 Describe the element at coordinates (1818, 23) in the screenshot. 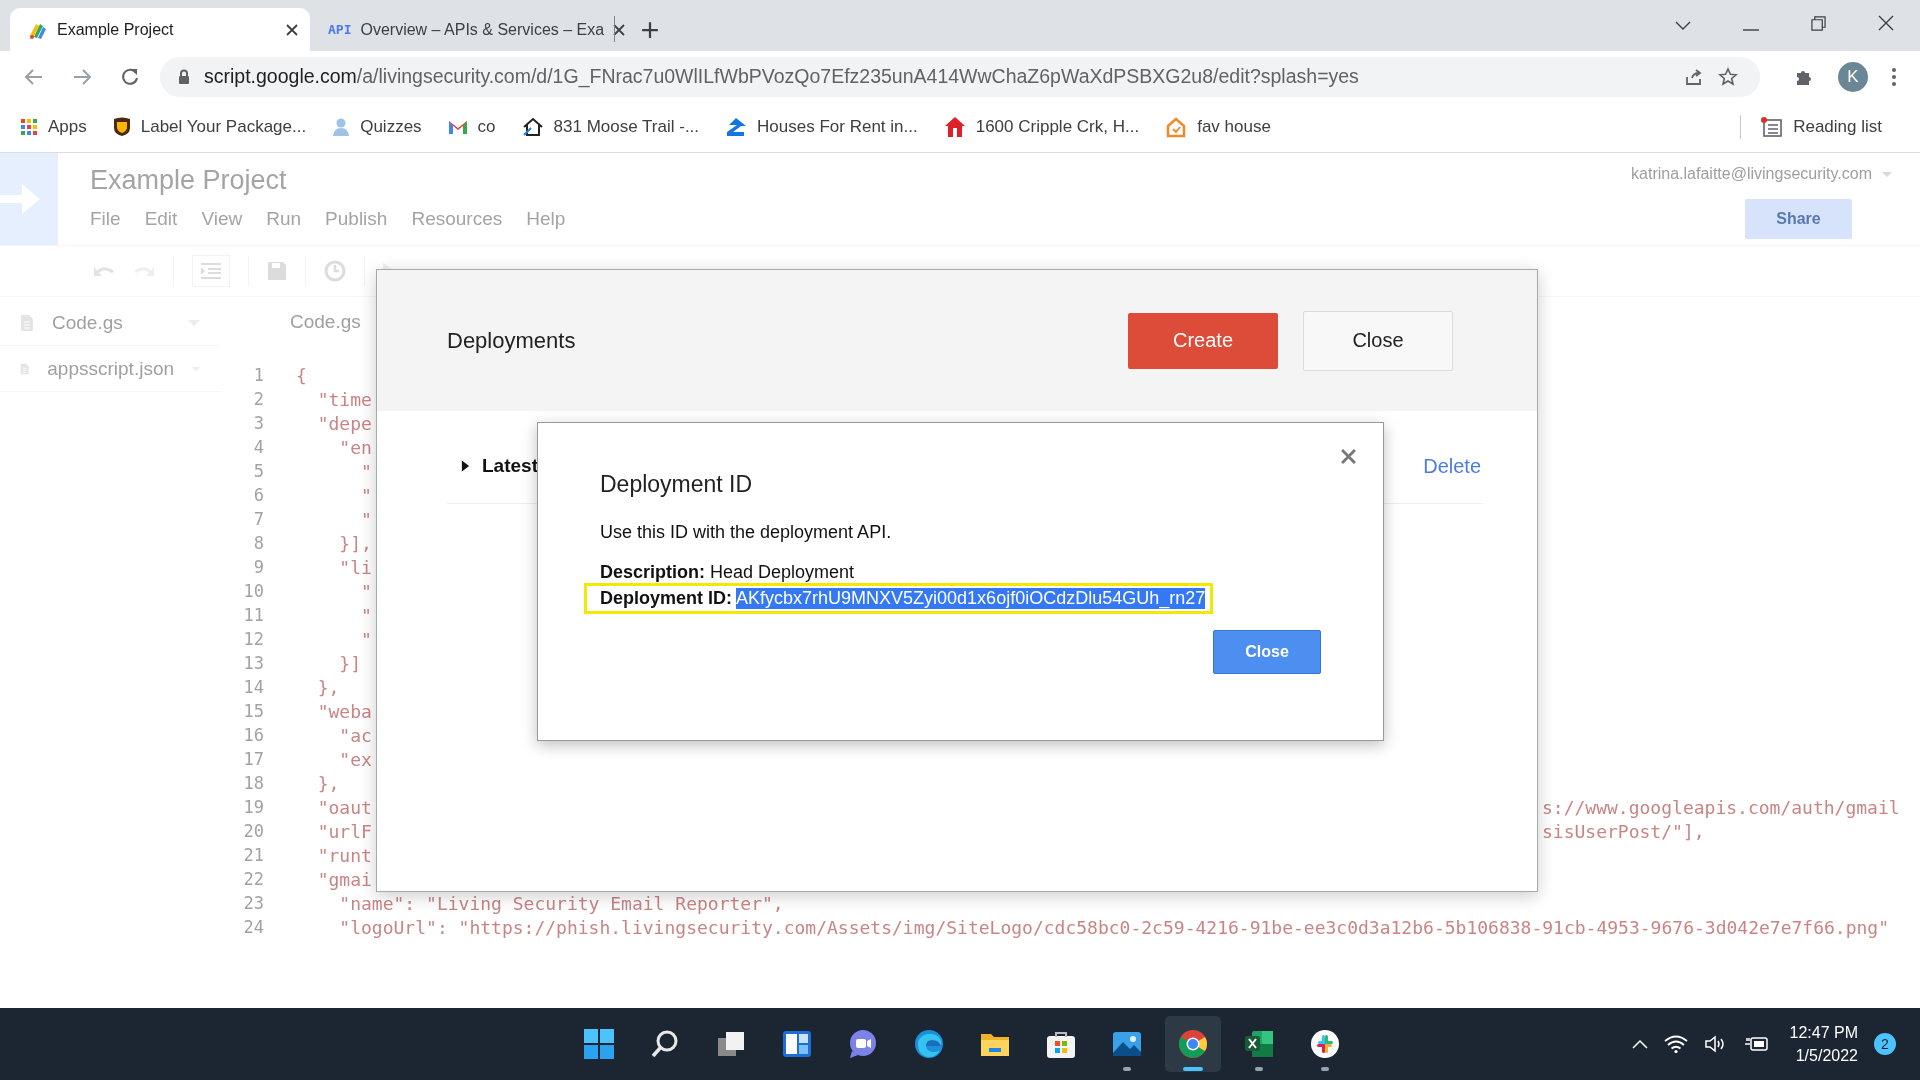

I see `restore-icon` at that location.